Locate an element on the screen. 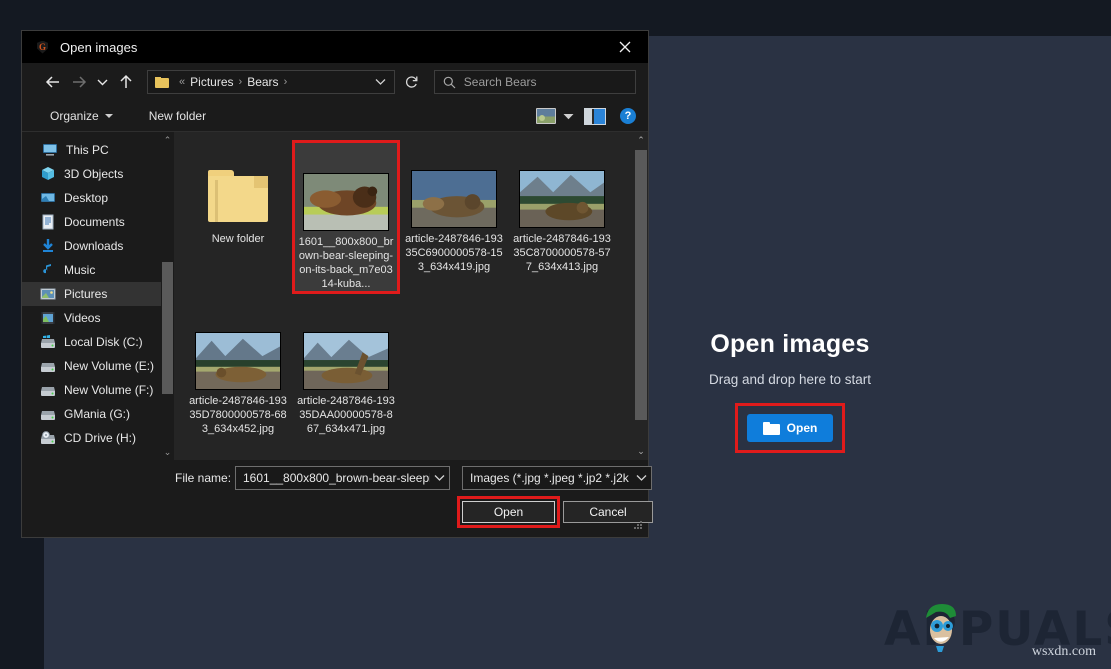  sidebar-item-cd-drive-h: CD Drive (H:) is located at coordinates (98, 438).